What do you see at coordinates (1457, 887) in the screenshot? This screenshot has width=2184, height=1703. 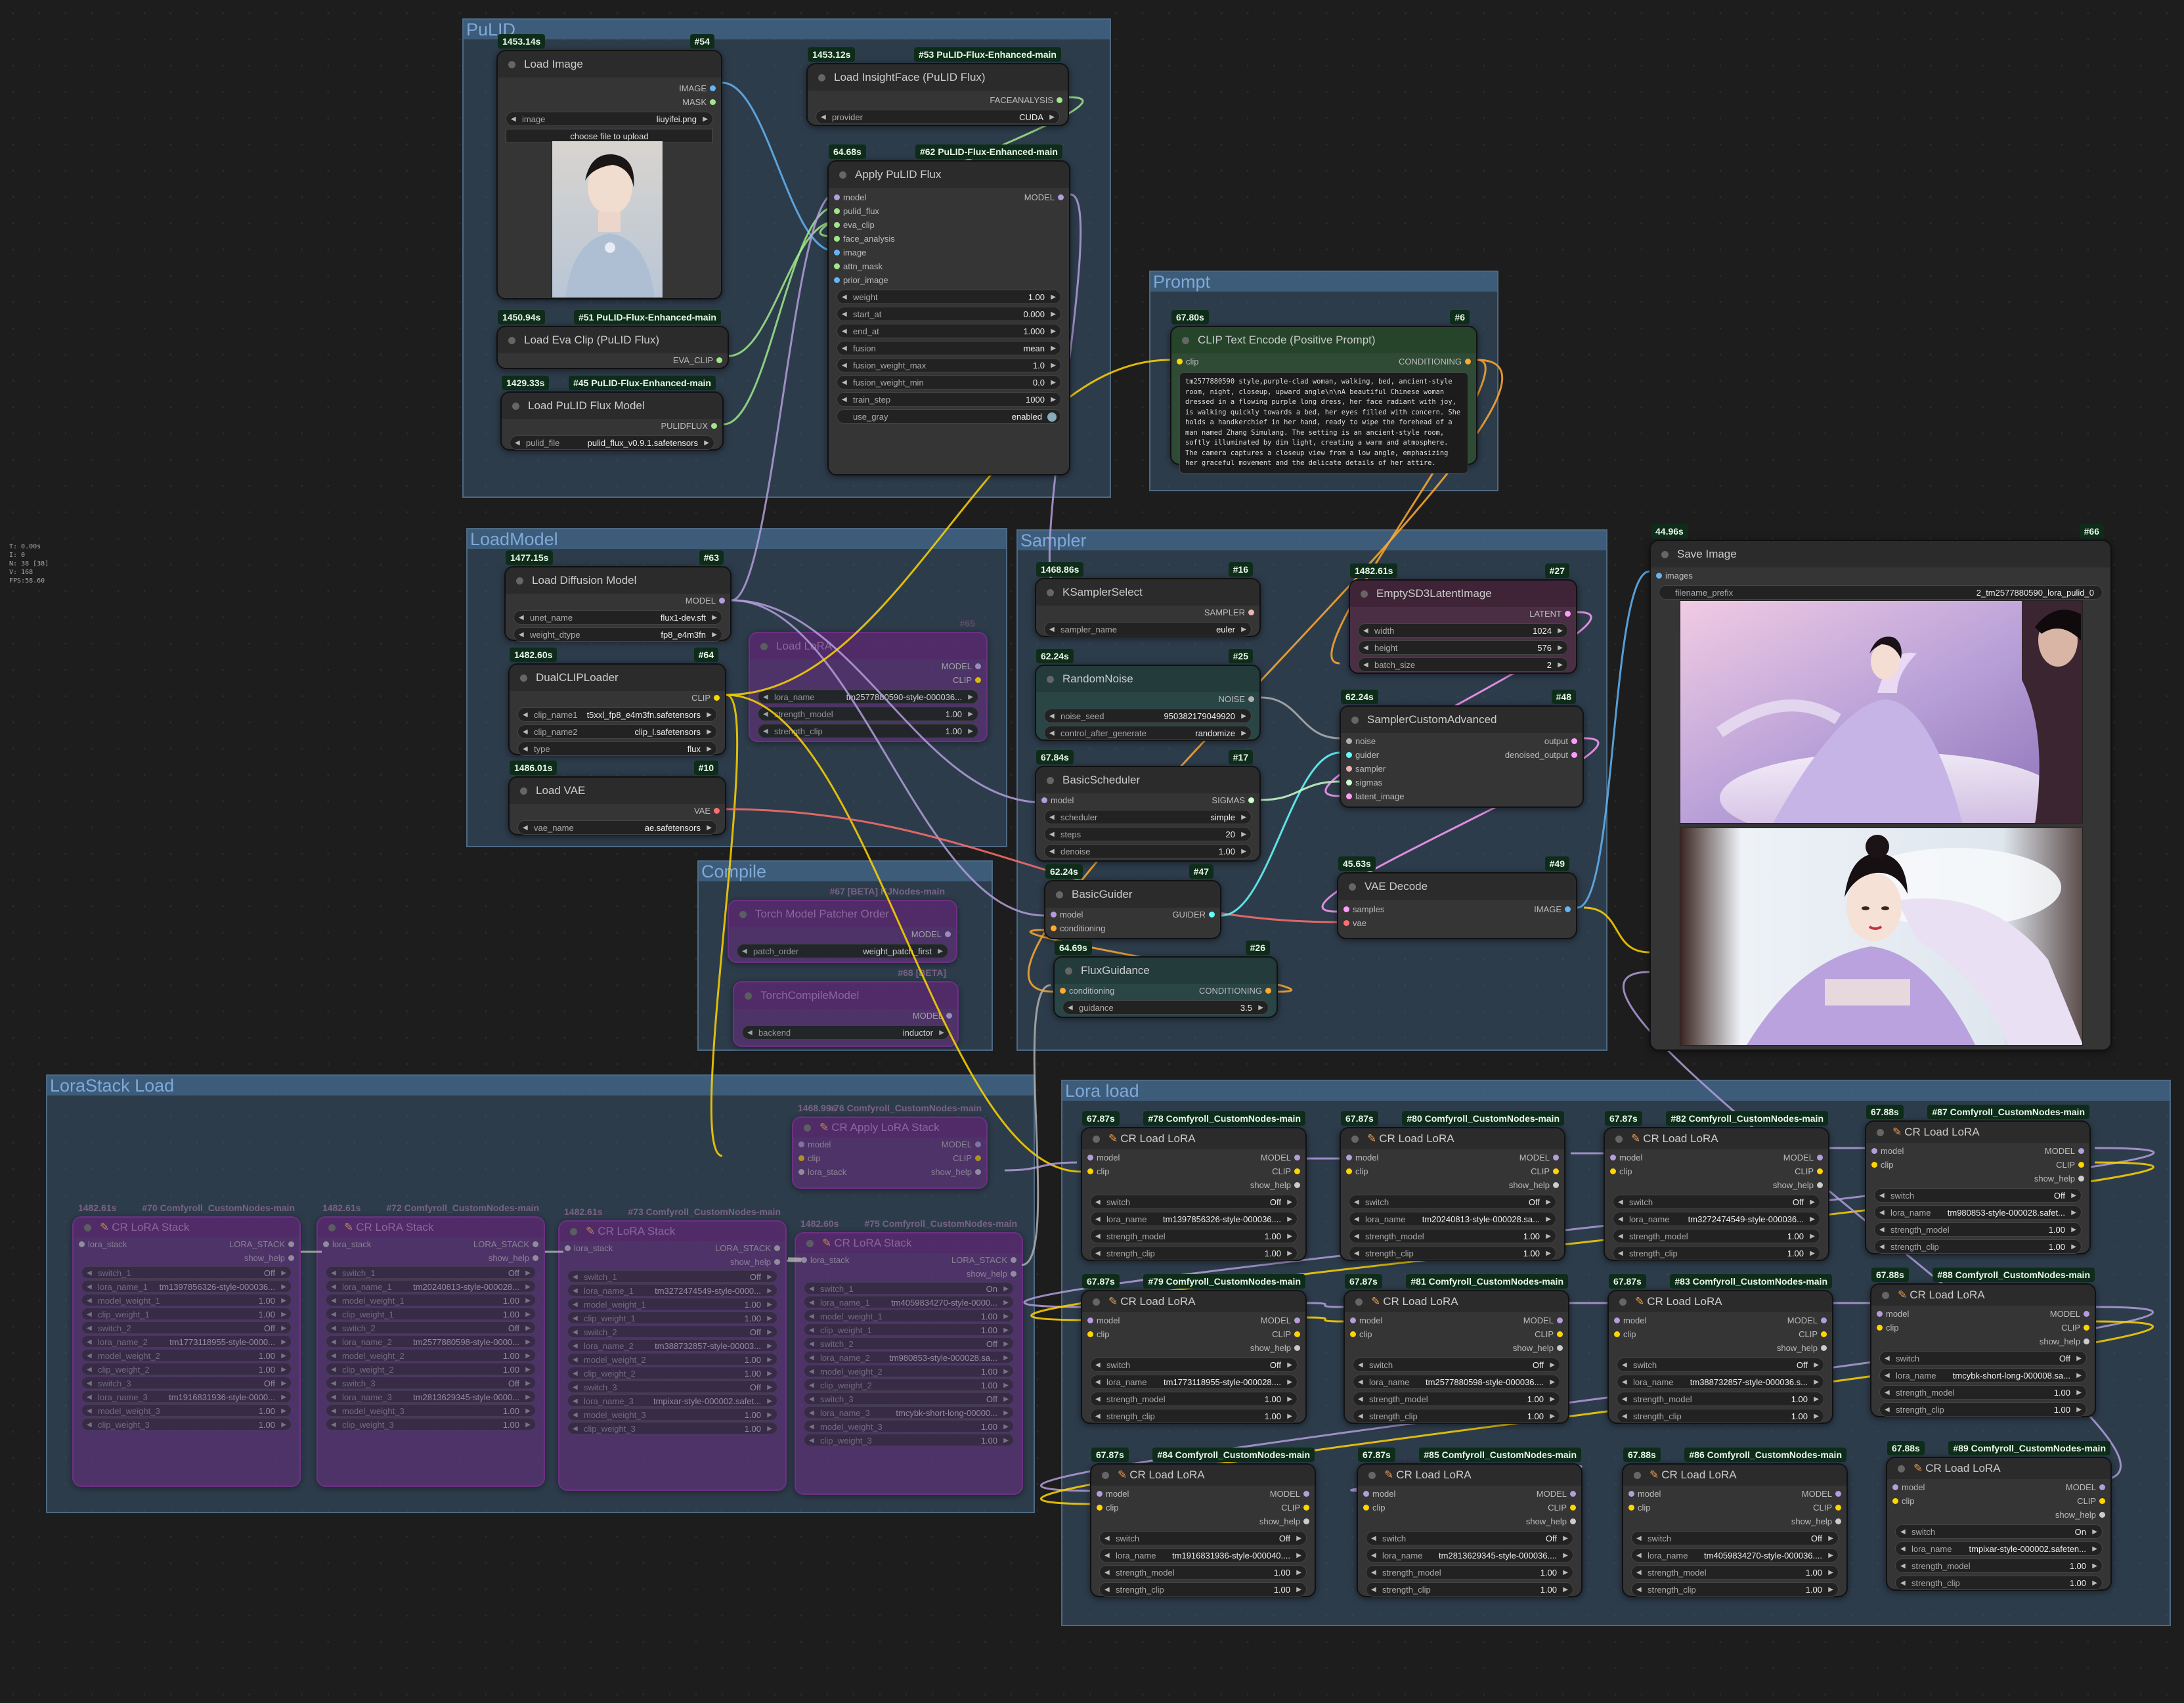 I see `node-header: VAE Decode` at bounding box center [1457, 887].